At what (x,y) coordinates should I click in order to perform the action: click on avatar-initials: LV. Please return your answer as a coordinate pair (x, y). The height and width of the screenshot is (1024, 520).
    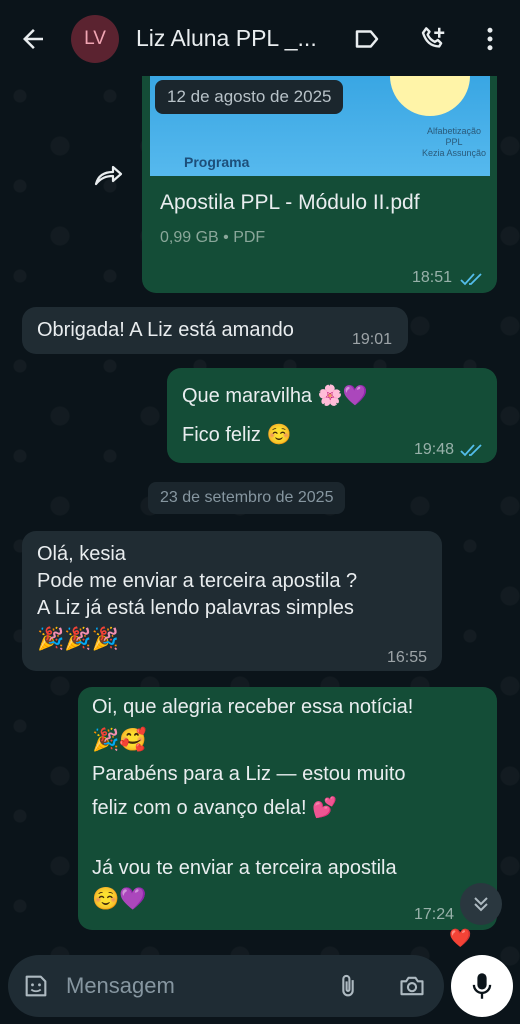
    Looking at the image, I should click on (95, 38).